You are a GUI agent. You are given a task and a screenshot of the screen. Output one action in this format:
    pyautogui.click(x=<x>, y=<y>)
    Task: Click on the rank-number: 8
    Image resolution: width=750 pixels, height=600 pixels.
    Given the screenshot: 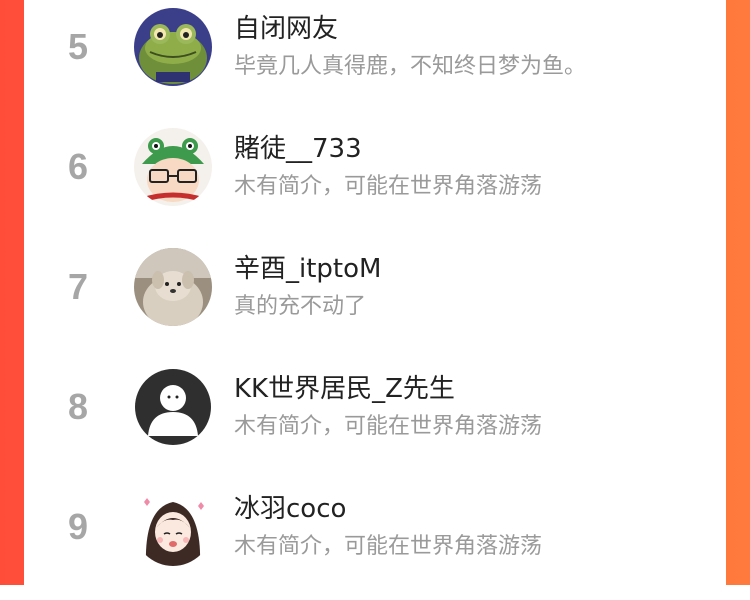 What is the action you would take?
    pyautogui.click(x=78, y=406)
    